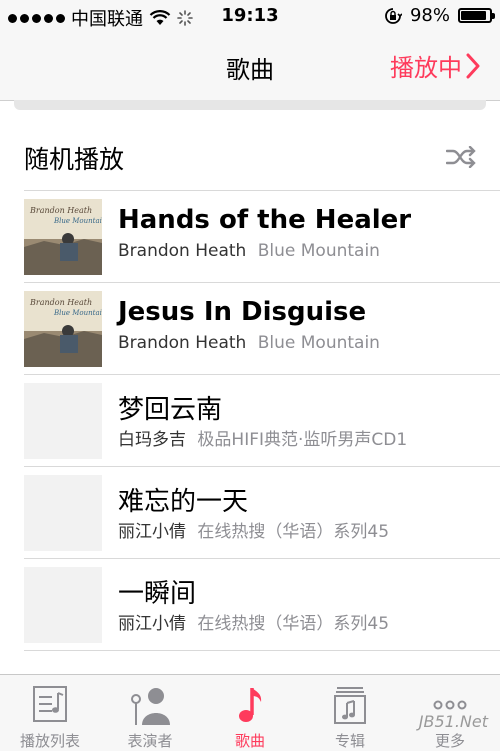 The image size is (500, 751). Describe the element at coordinates (183, 502) in the screenshot. I see `song-title: 难忘的一天` at that location.